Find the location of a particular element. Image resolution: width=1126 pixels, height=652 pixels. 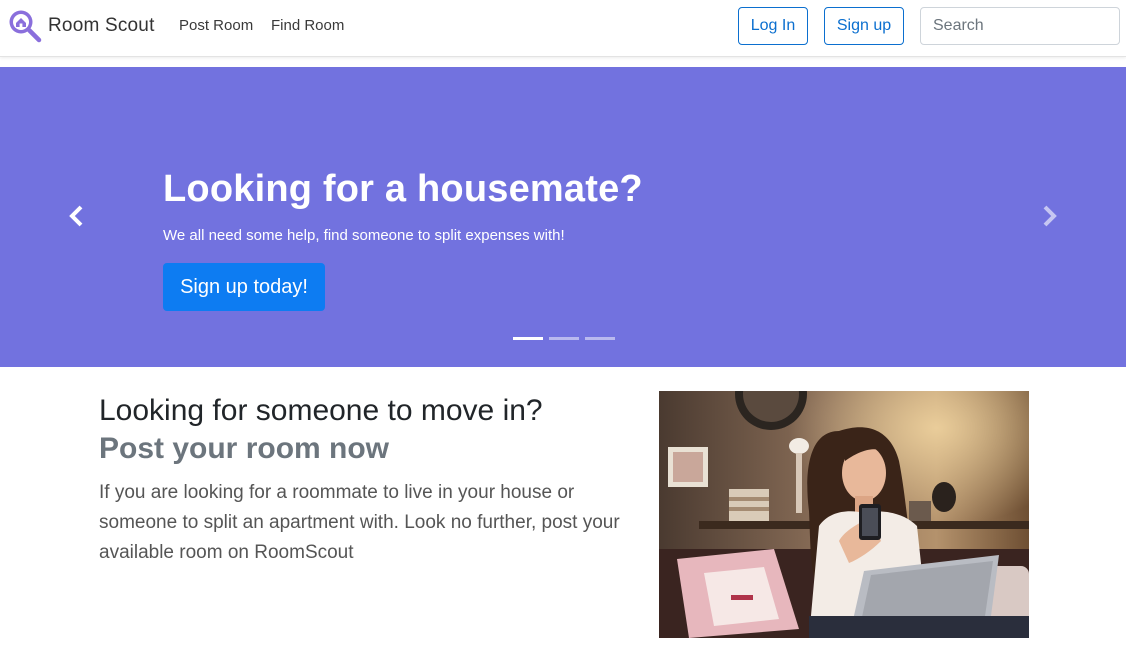

brand-name: Room Scout is located at coordinates (101, 25).